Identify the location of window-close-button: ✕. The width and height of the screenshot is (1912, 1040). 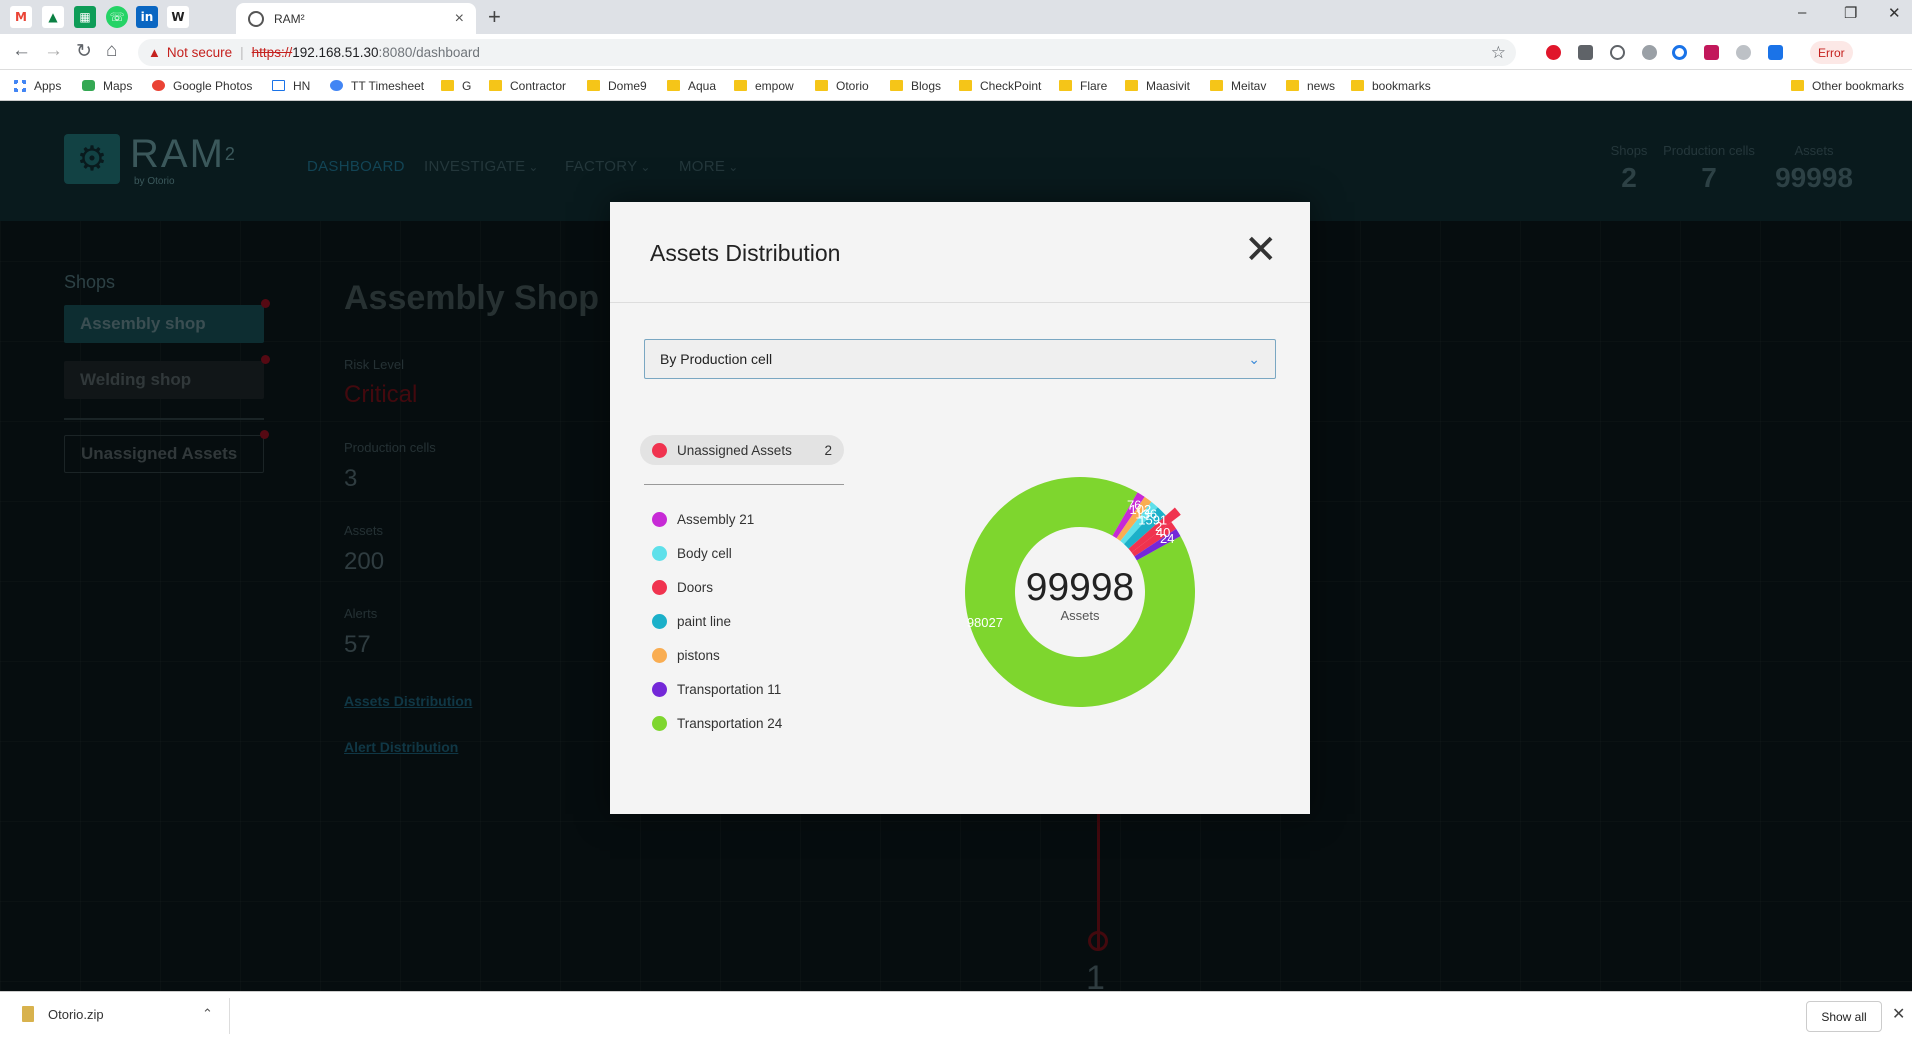
(1894, 13).